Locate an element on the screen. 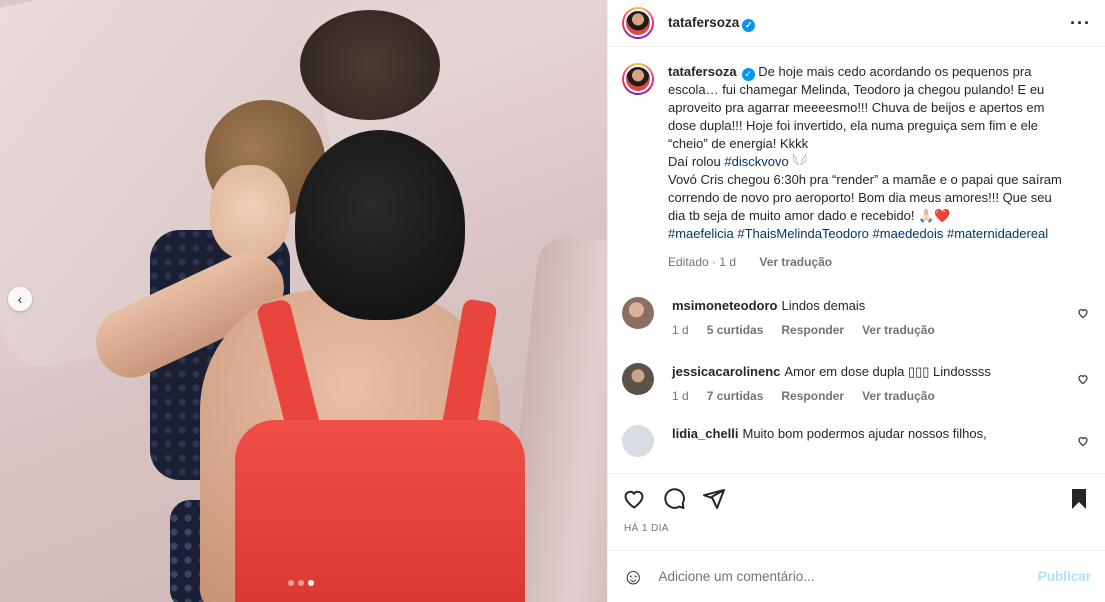 This screenshot has height=602, width=1105. more-options-icon: ··· is located at coordinates (1080, 23).